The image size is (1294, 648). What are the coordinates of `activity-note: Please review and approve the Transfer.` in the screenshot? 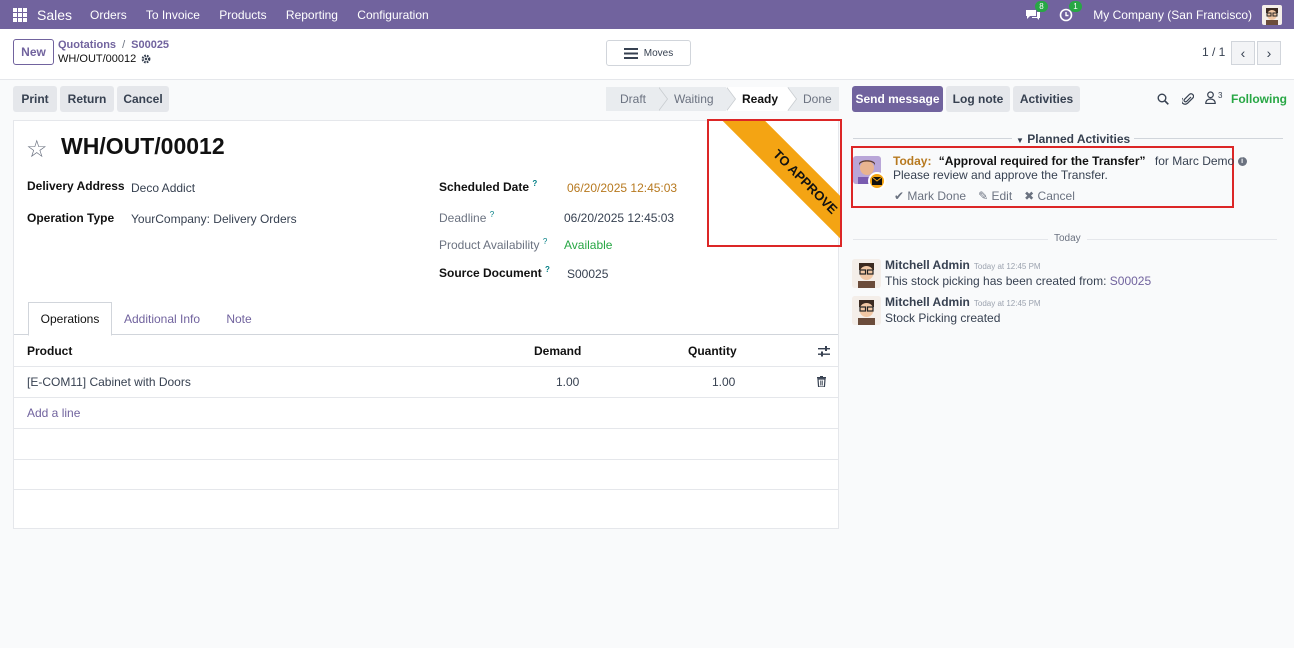 It's located at (1000, 175).